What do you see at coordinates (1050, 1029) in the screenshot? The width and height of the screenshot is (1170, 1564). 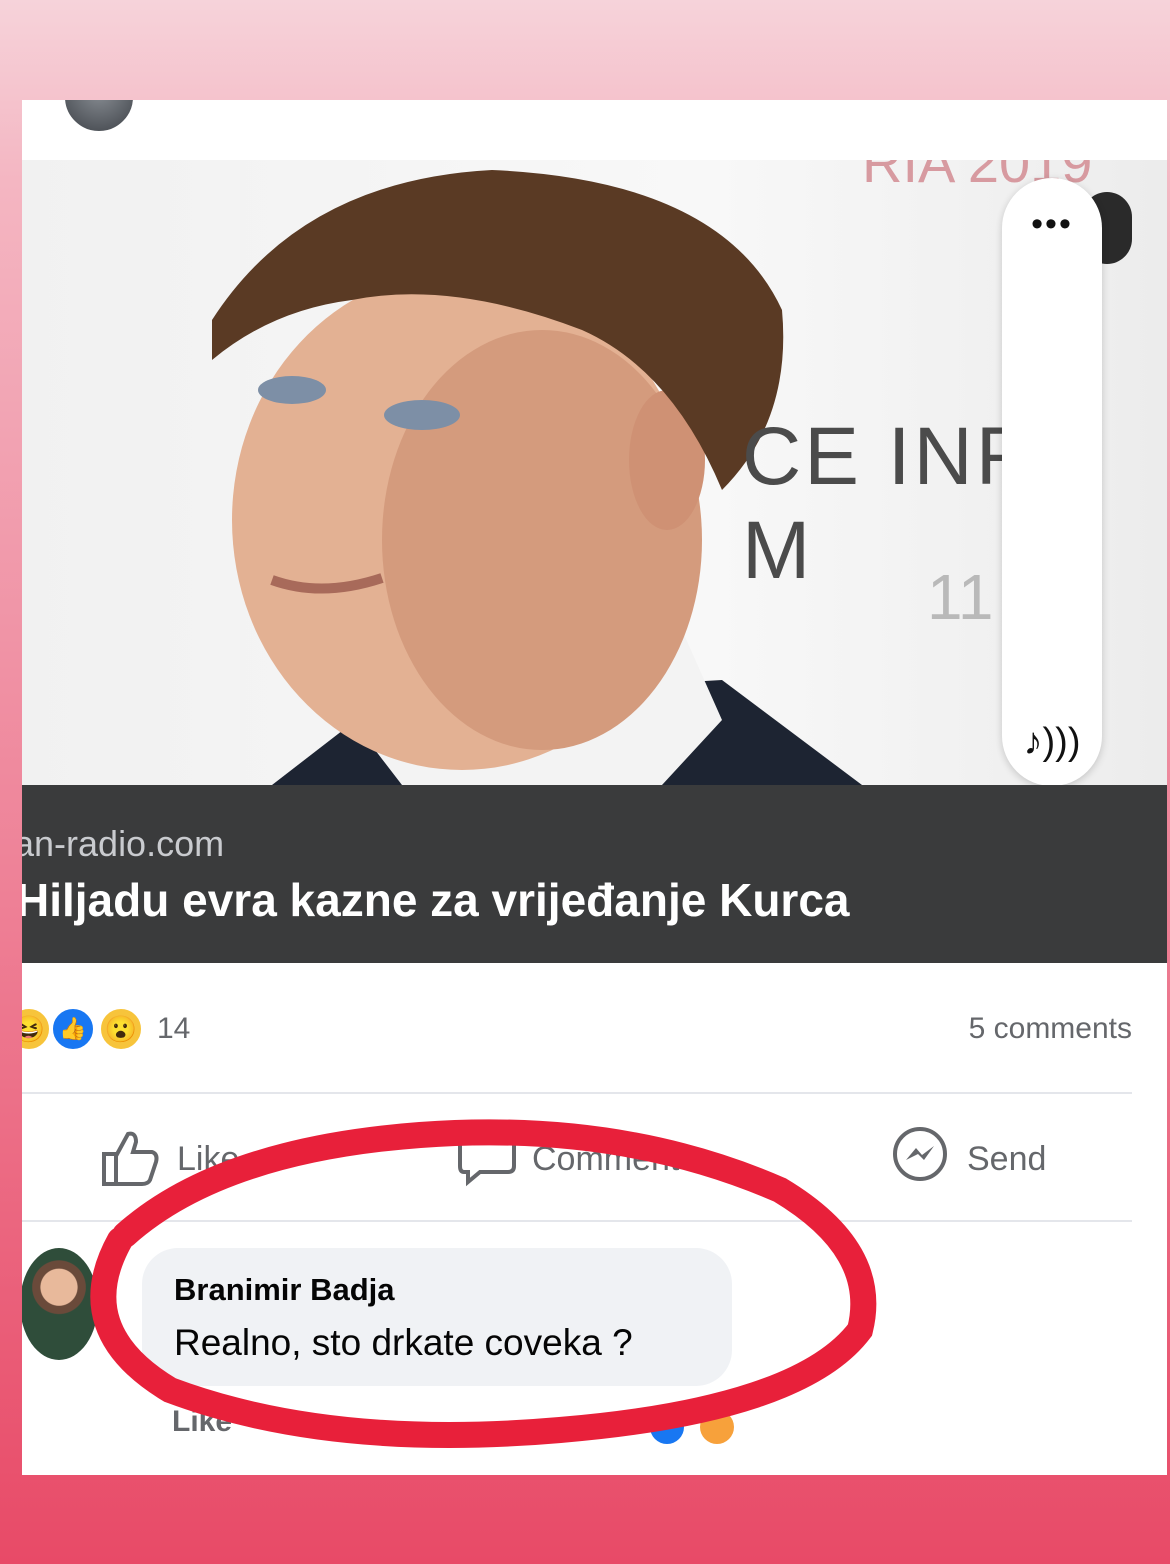 I see `comments-count-link: 5 comments` at bounding box center [1050, 1029].